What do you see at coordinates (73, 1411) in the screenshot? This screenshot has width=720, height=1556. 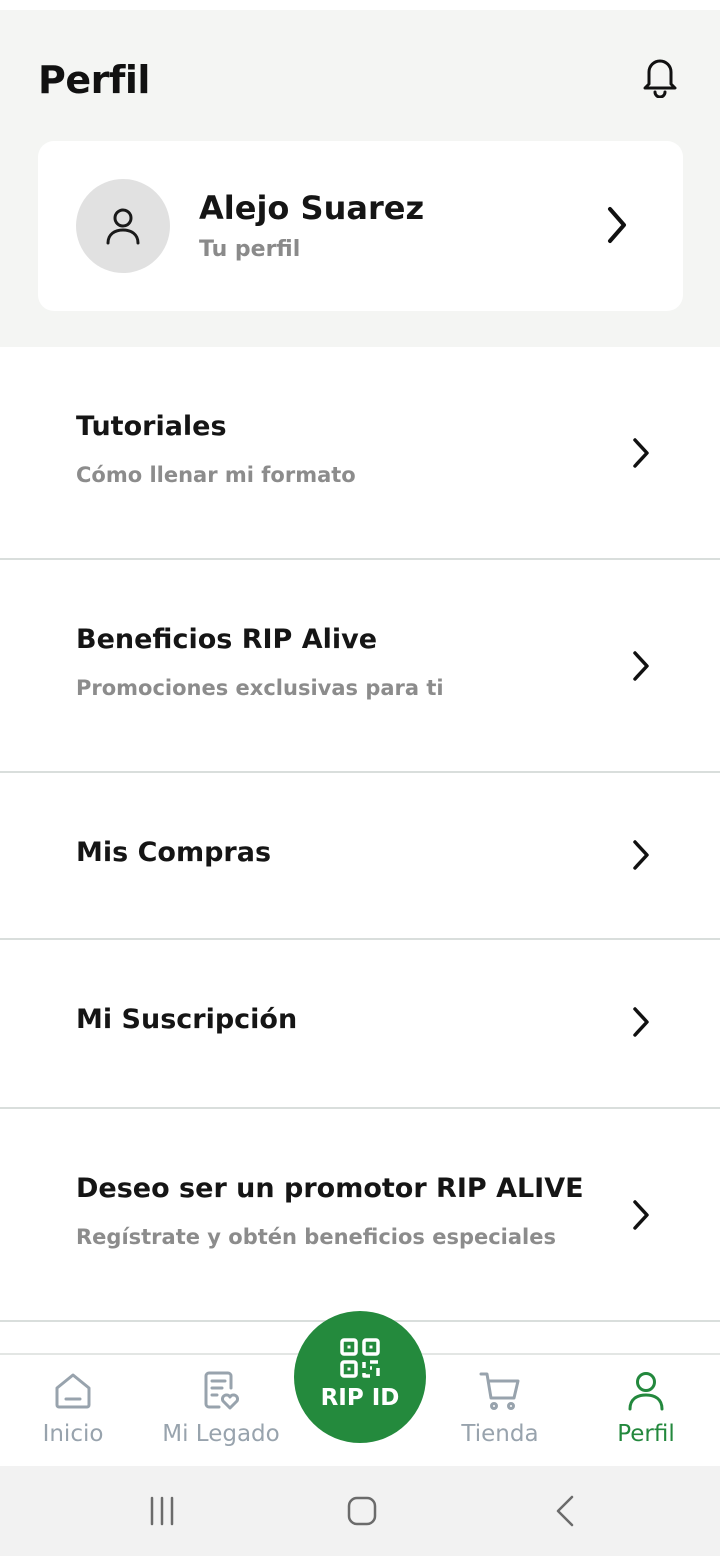 I see `nav-inicio: Inicio` at bounding box center [73, 1411].